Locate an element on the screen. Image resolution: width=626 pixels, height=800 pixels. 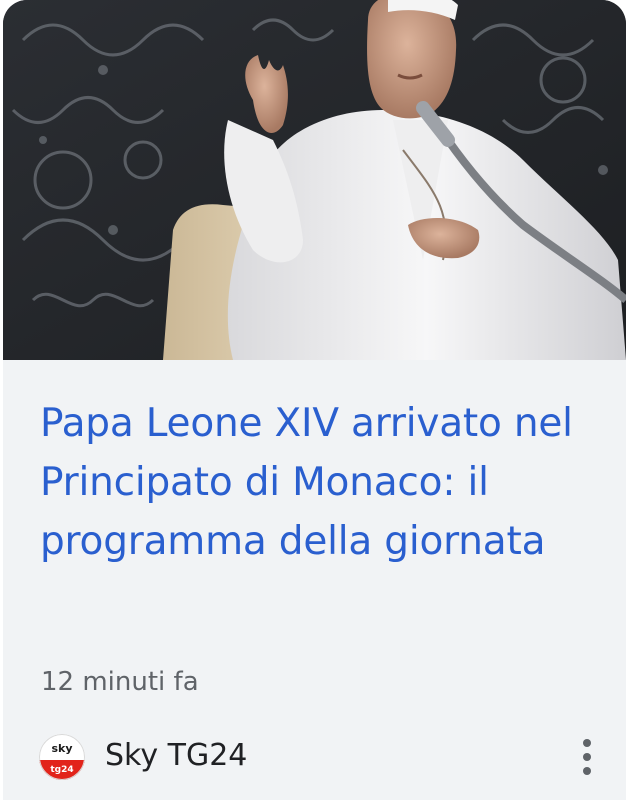
svg-text: sky is located at coordinates (61, 748).